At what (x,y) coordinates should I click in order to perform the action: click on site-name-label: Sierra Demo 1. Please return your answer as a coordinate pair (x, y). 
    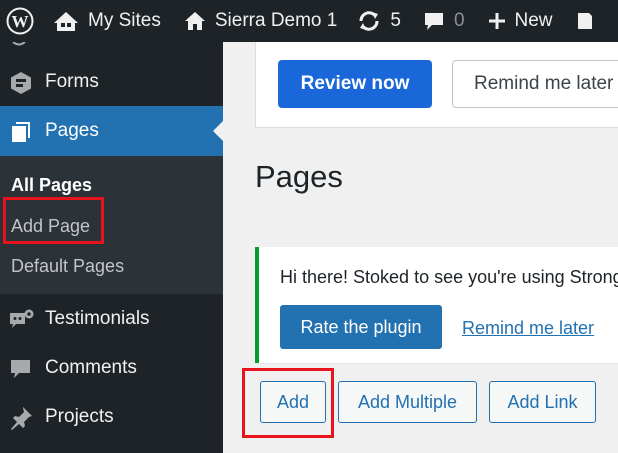
    Looking at the image, I should click on (276, 20).